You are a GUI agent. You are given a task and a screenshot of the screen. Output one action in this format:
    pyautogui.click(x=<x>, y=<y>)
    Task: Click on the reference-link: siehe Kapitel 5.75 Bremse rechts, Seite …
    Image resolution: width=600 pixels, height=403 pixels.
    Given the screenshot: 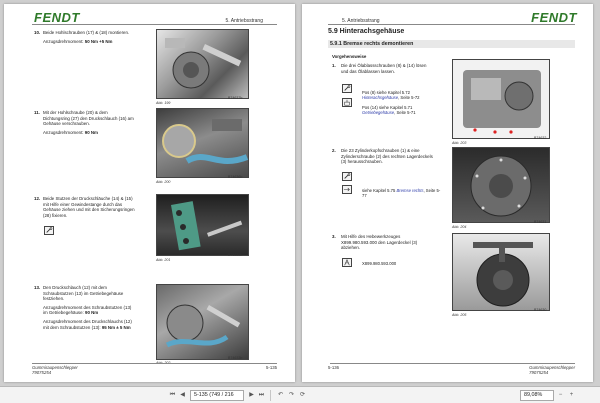 What is the action you would take?
    pyautogui.click(x=403, y=193)
    